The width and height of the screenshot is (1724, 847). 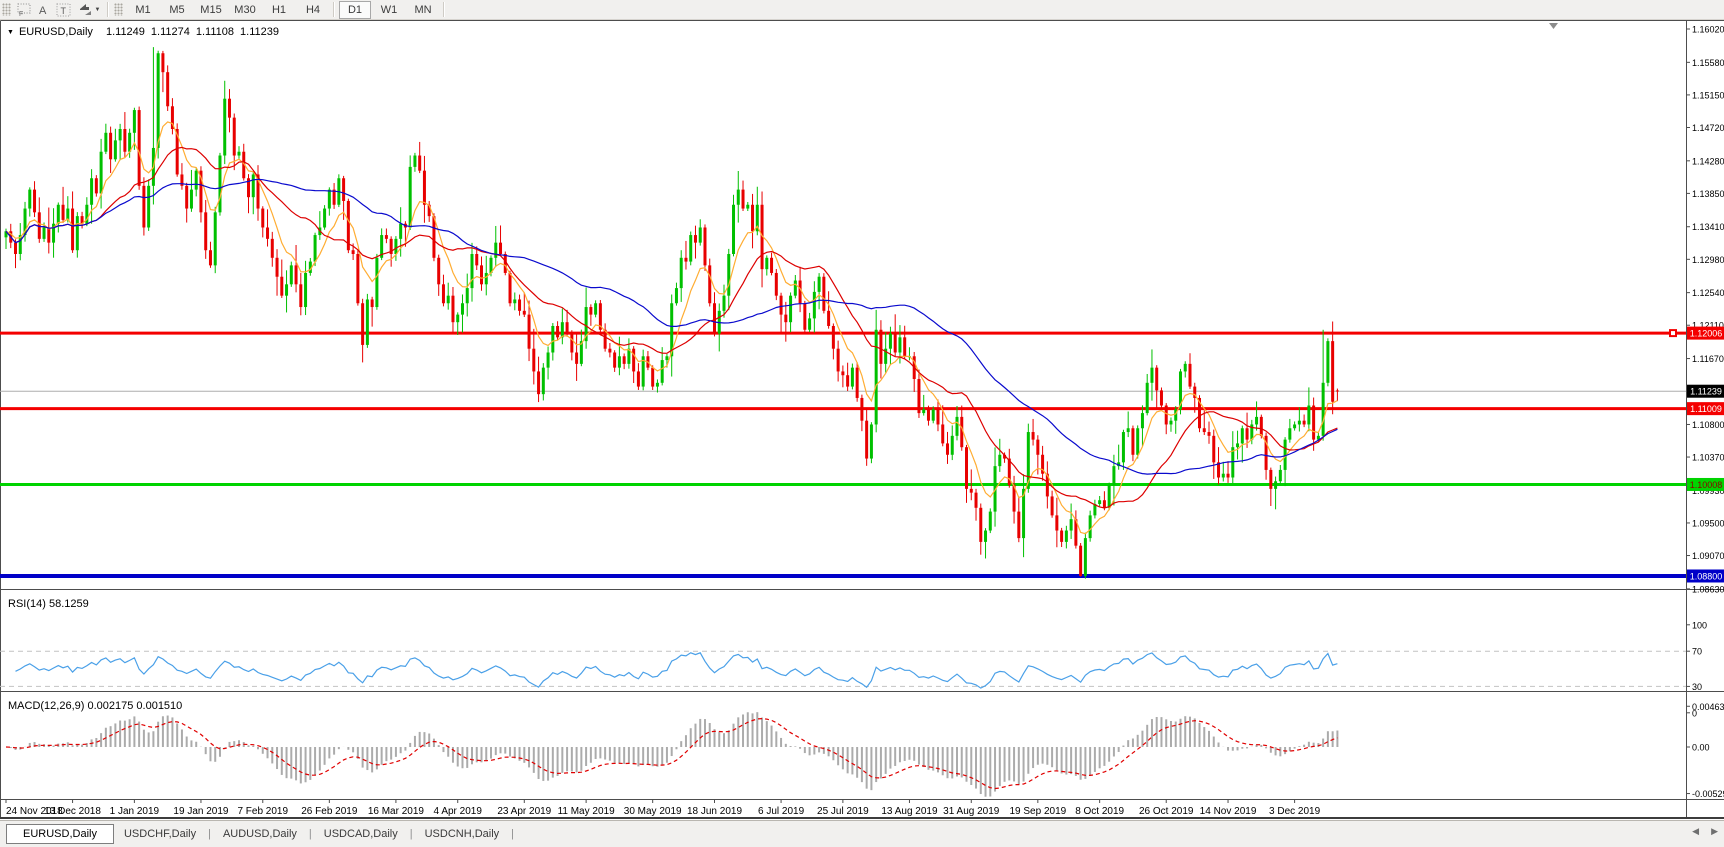 What do you see at coordinates (909, 811) in the screenshot?
I see `date-tick-label: 13 Aug 2019` at bounding box center [909, 811].